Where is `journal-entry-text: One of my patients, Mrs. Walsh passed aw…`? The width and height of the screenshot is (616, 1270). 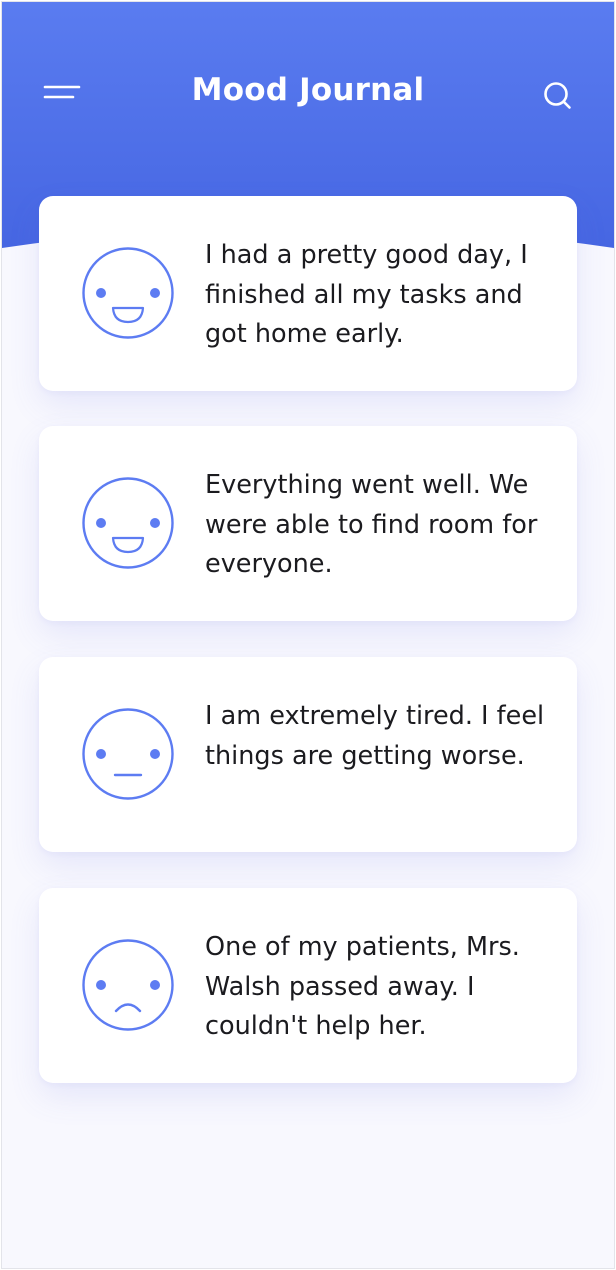 journal-entry-text: One of my patients, Mrs. Walsh passed aw… is located at coordinates (362, 986).